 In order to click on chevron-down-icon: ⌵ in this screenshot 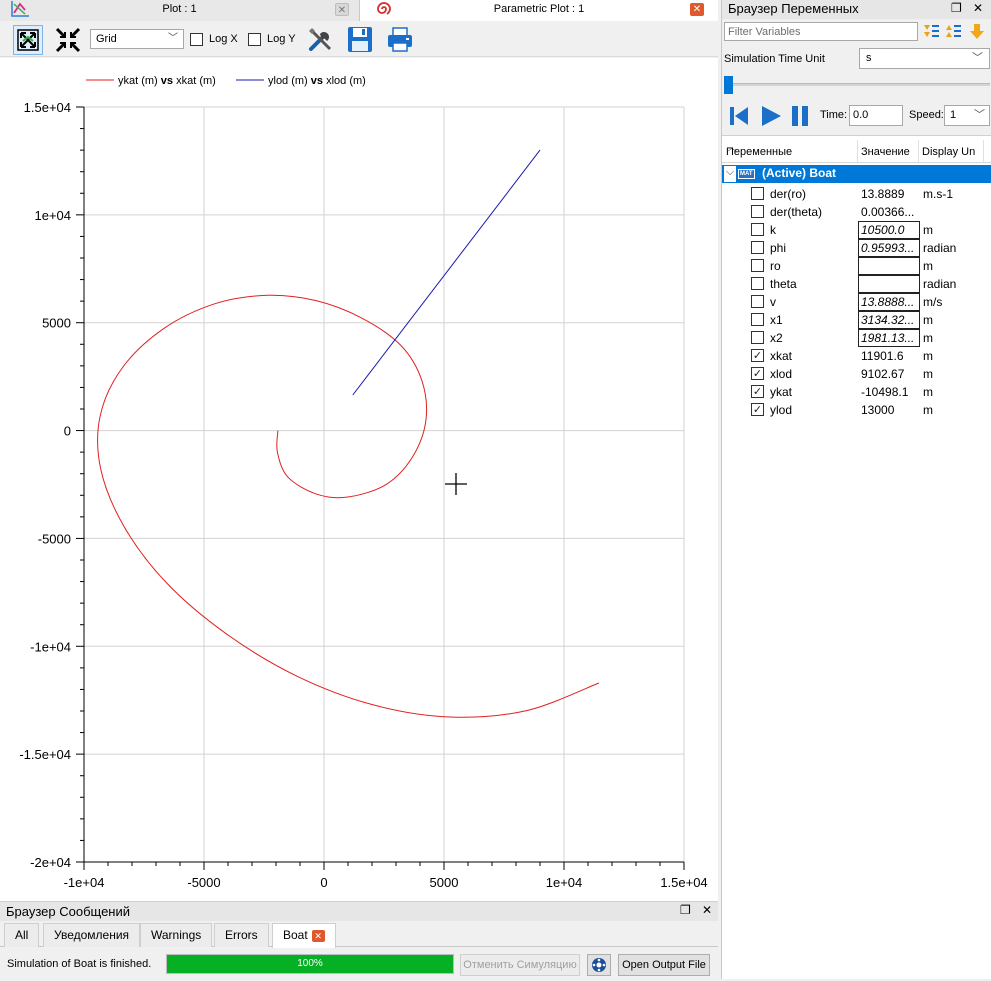, I will do `click(730, 174)`.